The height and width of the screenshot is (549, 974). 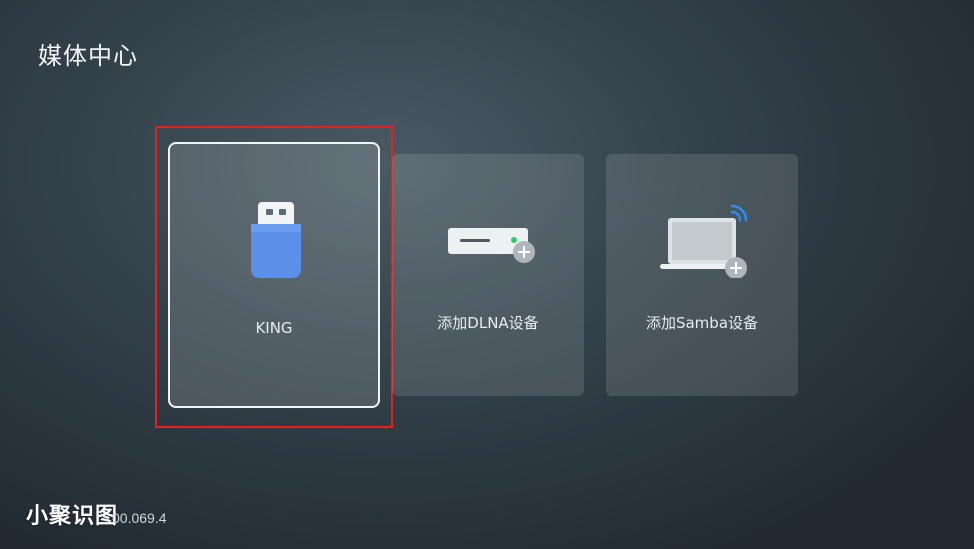 I want to click on device-card-king: KING, so click(x=274, y=275).